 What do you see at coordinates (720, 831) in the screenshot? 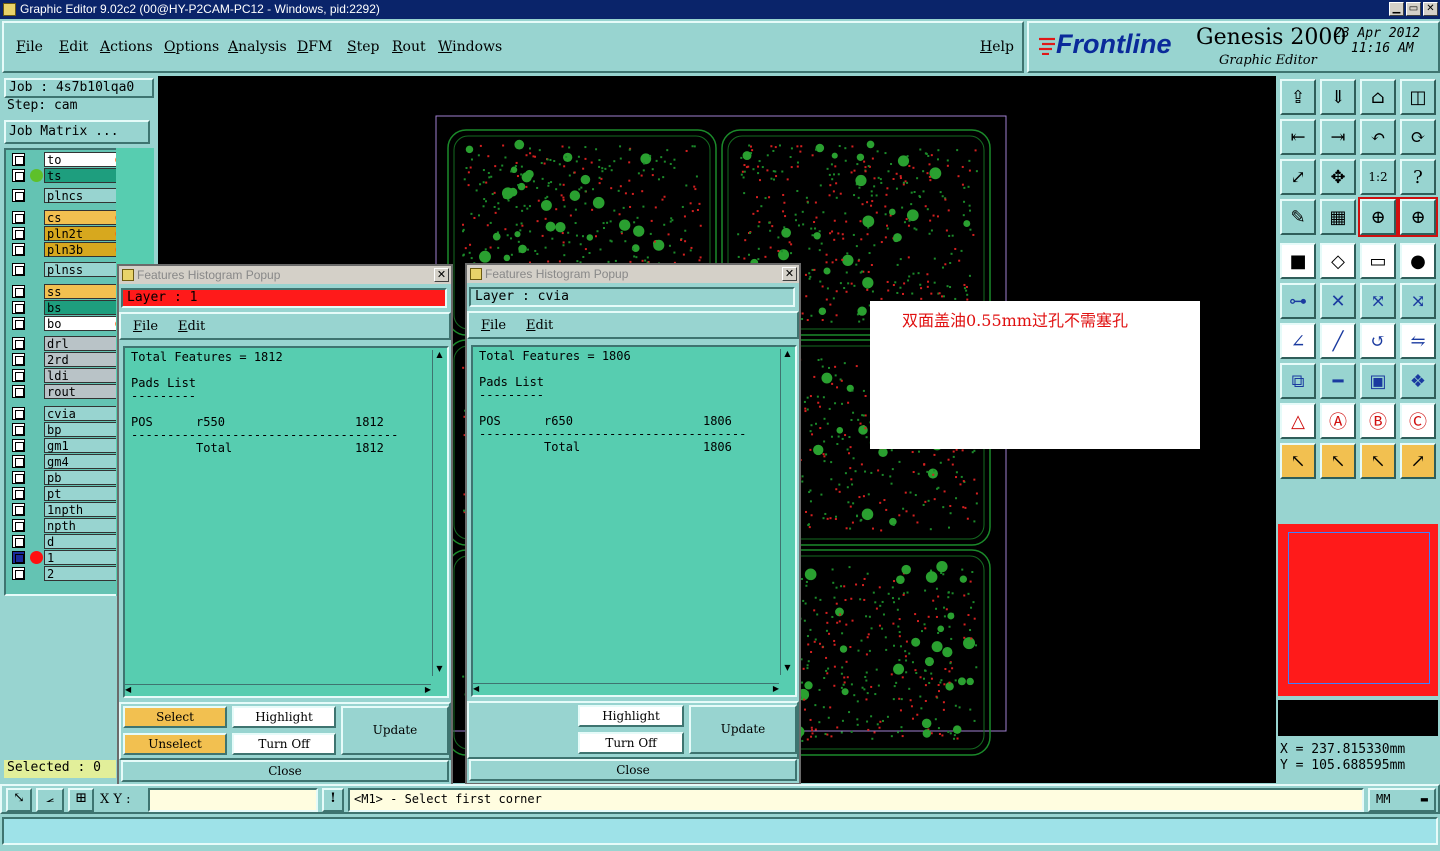
I see `command-line` at bounding box center [720, 831].